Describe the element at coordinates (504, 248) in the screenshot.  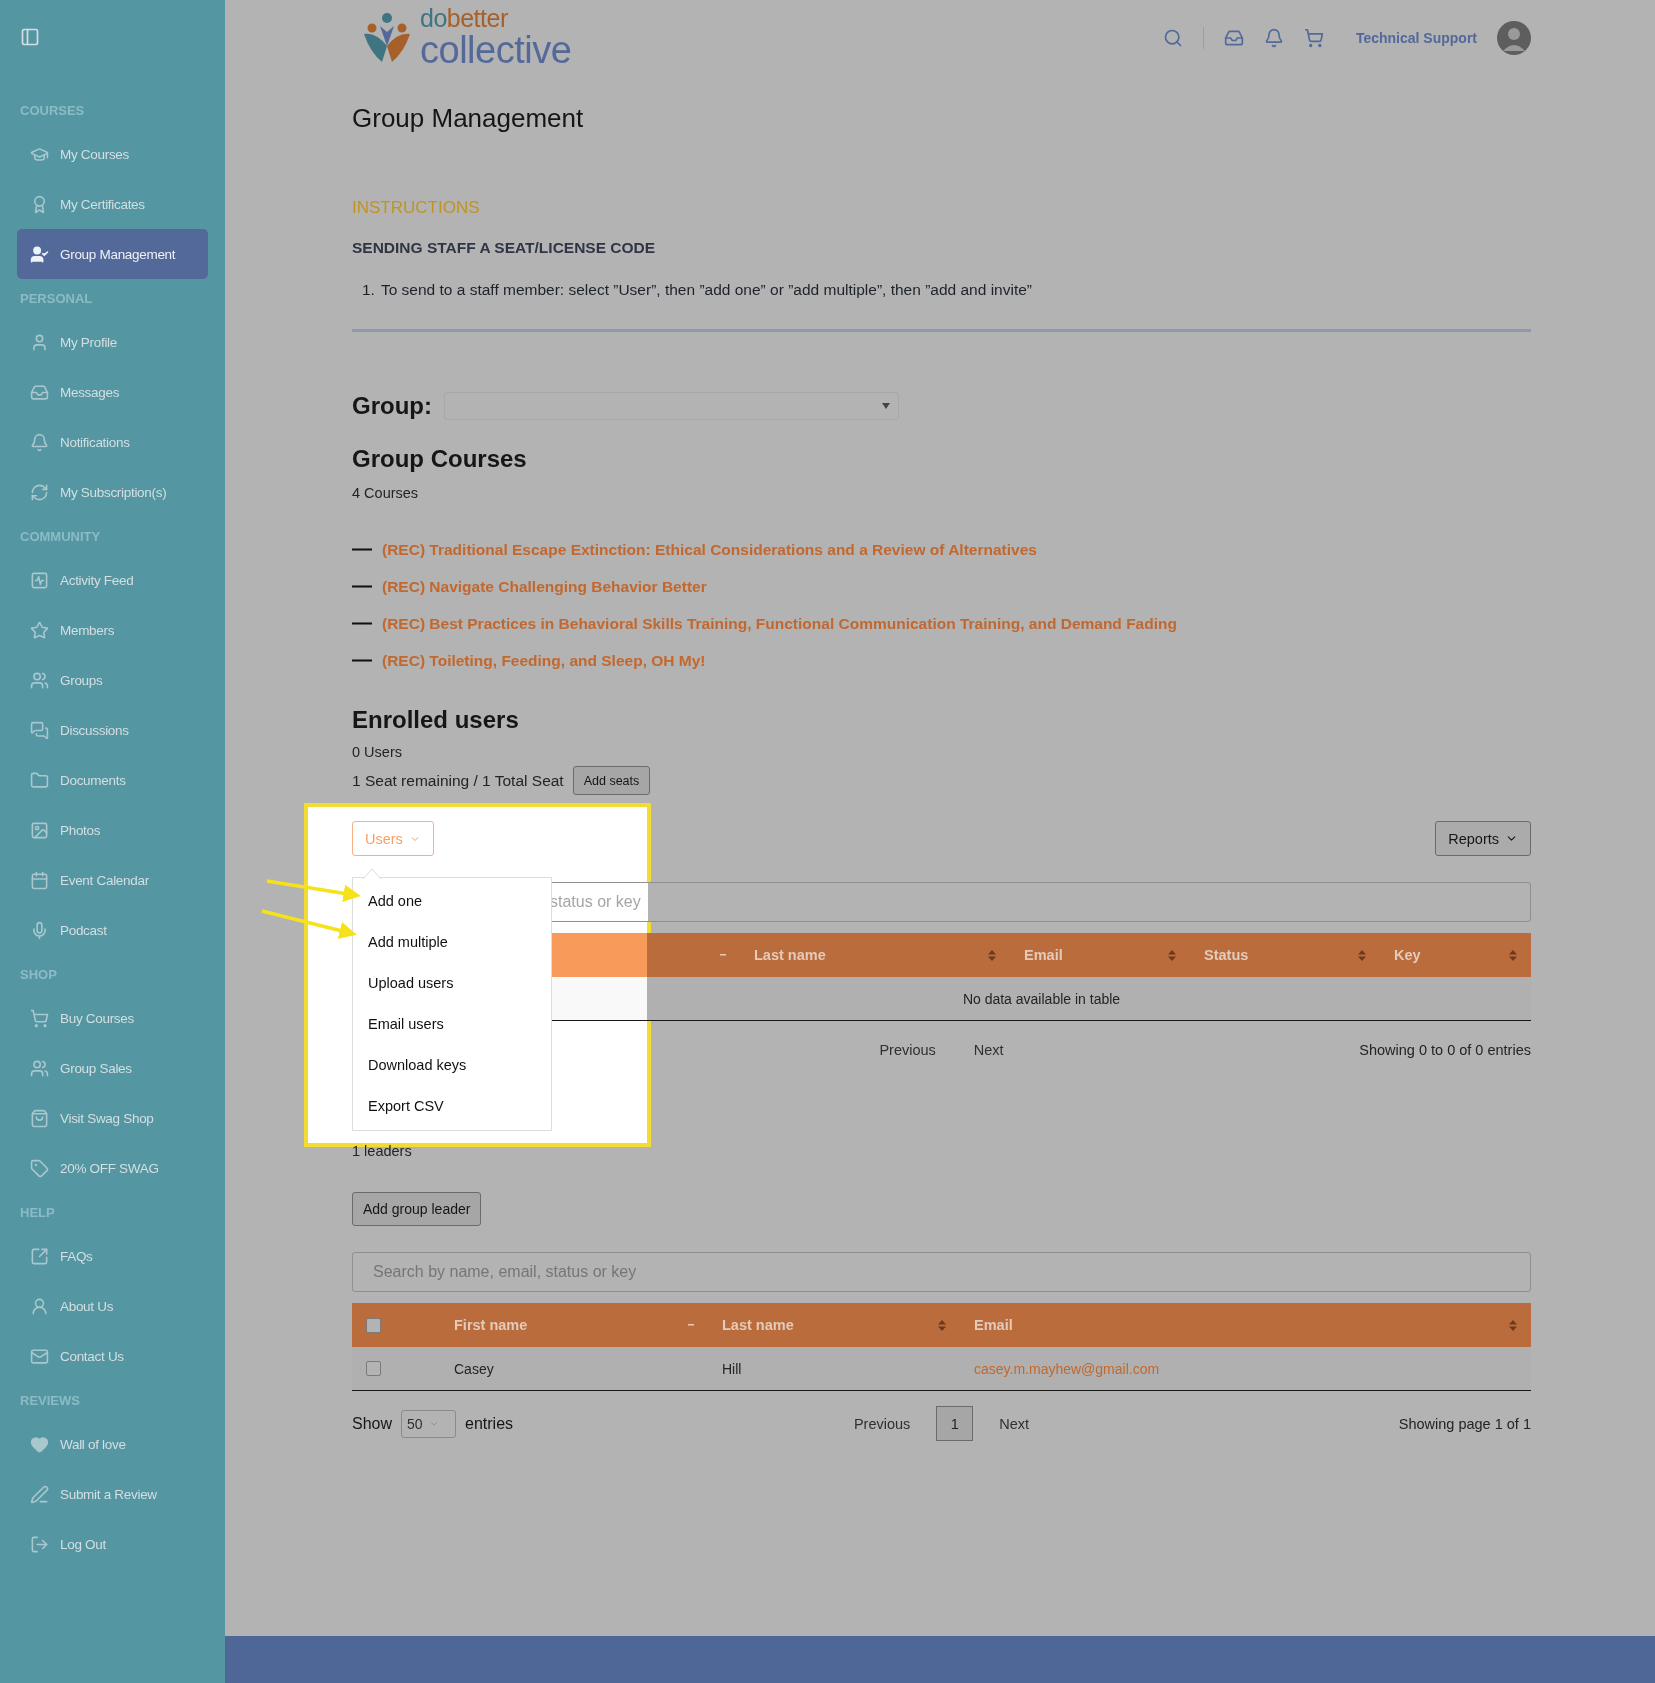
I see `instructions-subheading: SENDING STAFF A SEAT/LICENSE CODE` at that location.